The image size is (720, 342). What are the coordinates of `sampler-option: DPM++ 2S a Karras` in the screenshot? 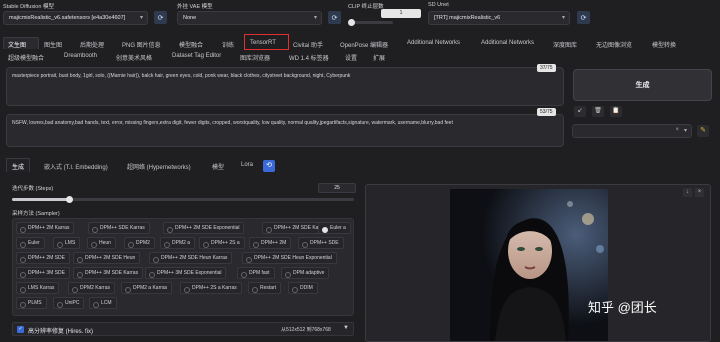 It's located at (211, 288).